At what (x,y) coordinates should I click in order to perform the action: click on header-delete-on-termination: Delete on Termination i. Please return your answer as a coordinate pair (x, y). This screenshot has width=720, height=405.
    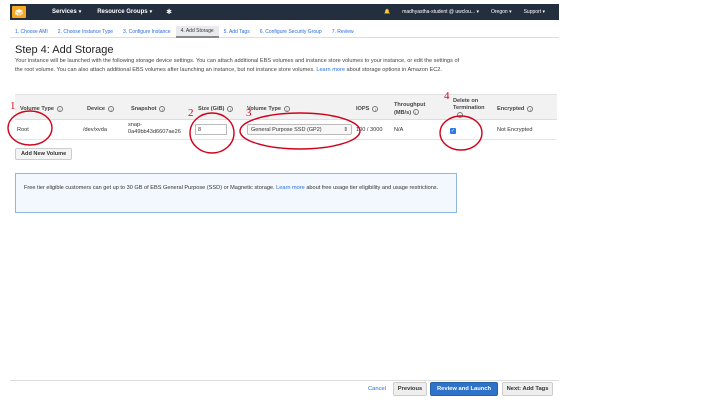
    Looking at the image, I should click on (469, 108).